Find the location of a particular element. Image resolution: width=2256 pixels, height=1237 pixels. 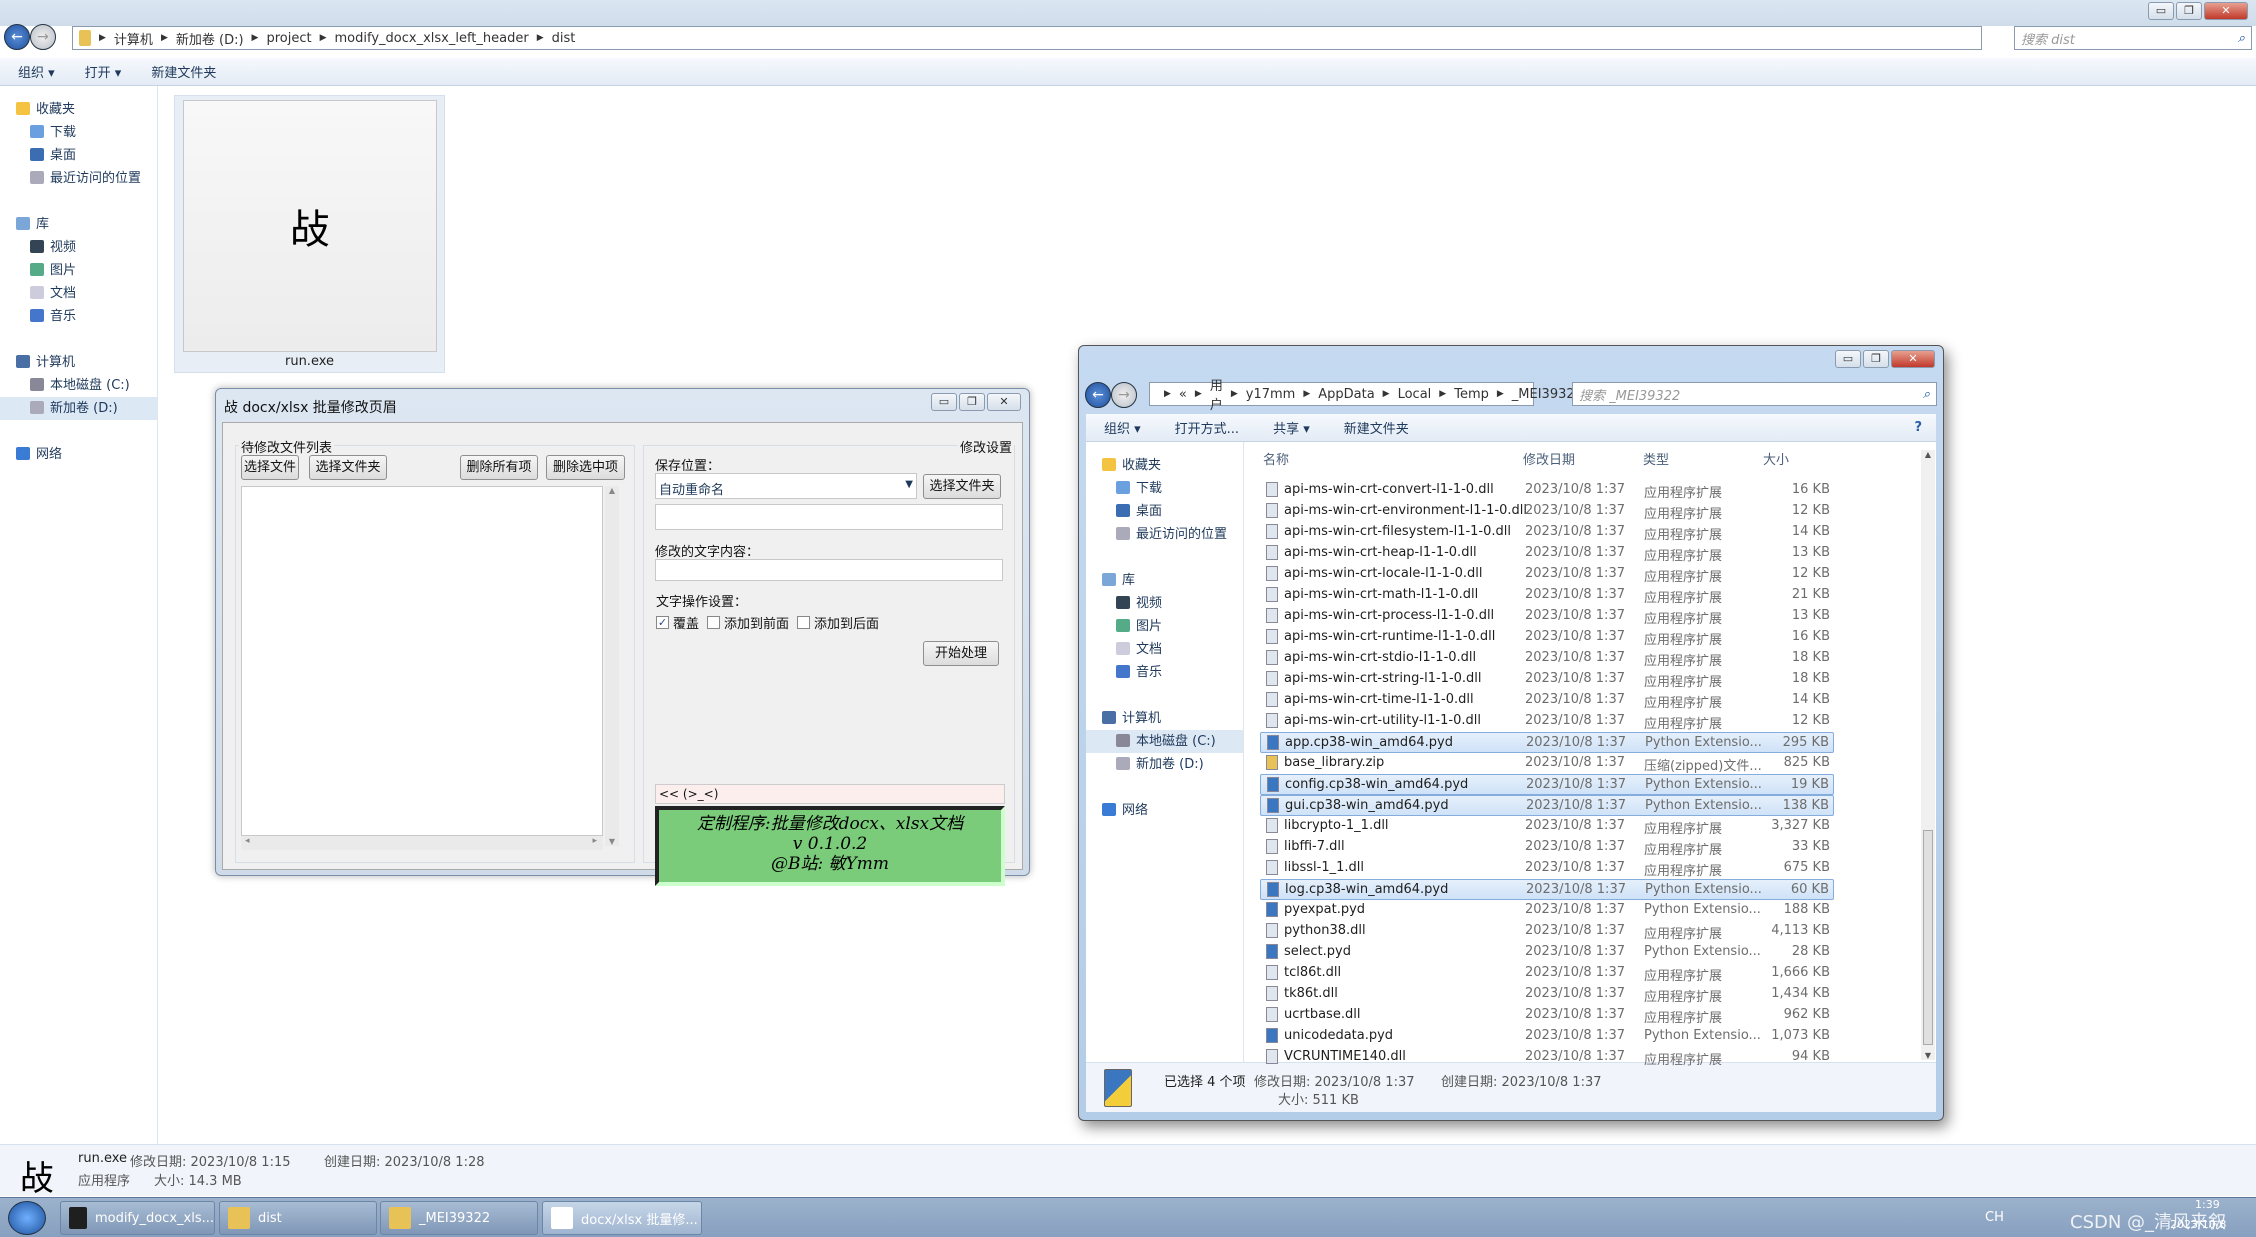

nav-libraries: 库 is located at coordinates (86, 224).